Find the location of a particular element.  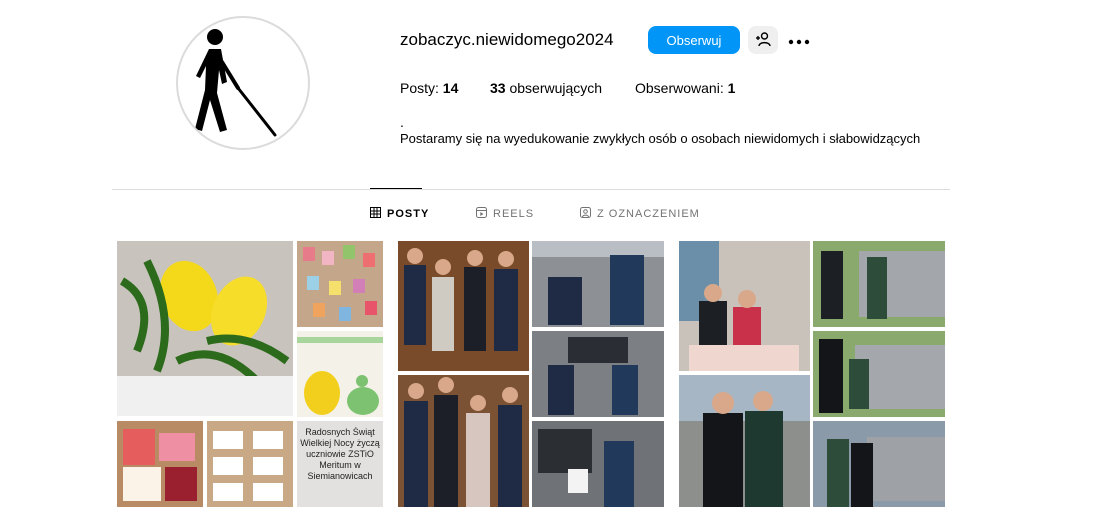

posts-label: Posty: is located at coordinates (419, 88).